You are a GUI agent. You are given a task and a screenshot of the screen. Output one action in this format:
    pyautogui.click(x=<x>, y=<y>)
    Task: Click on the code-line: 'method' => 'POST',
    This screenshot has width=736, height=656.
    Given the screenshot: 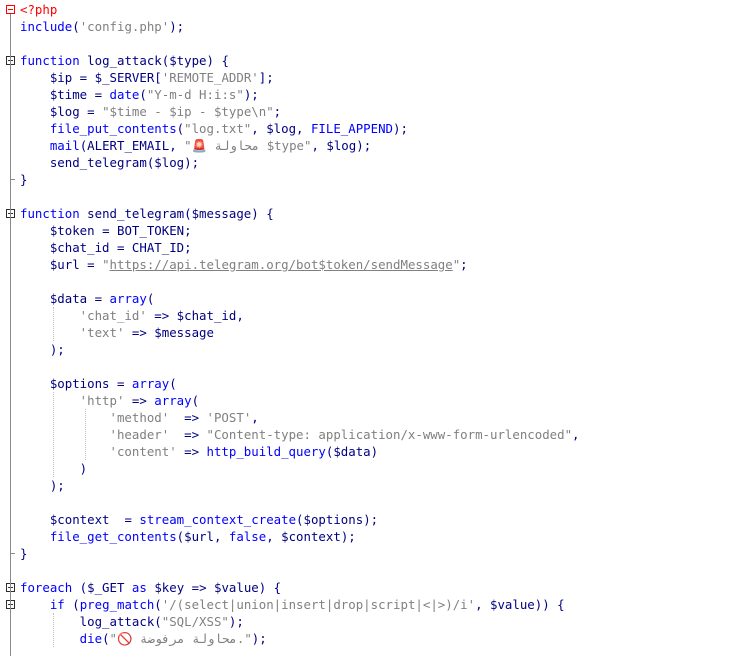 What is the action you would take?
    pyautogui.click(x=368, y=417)
    